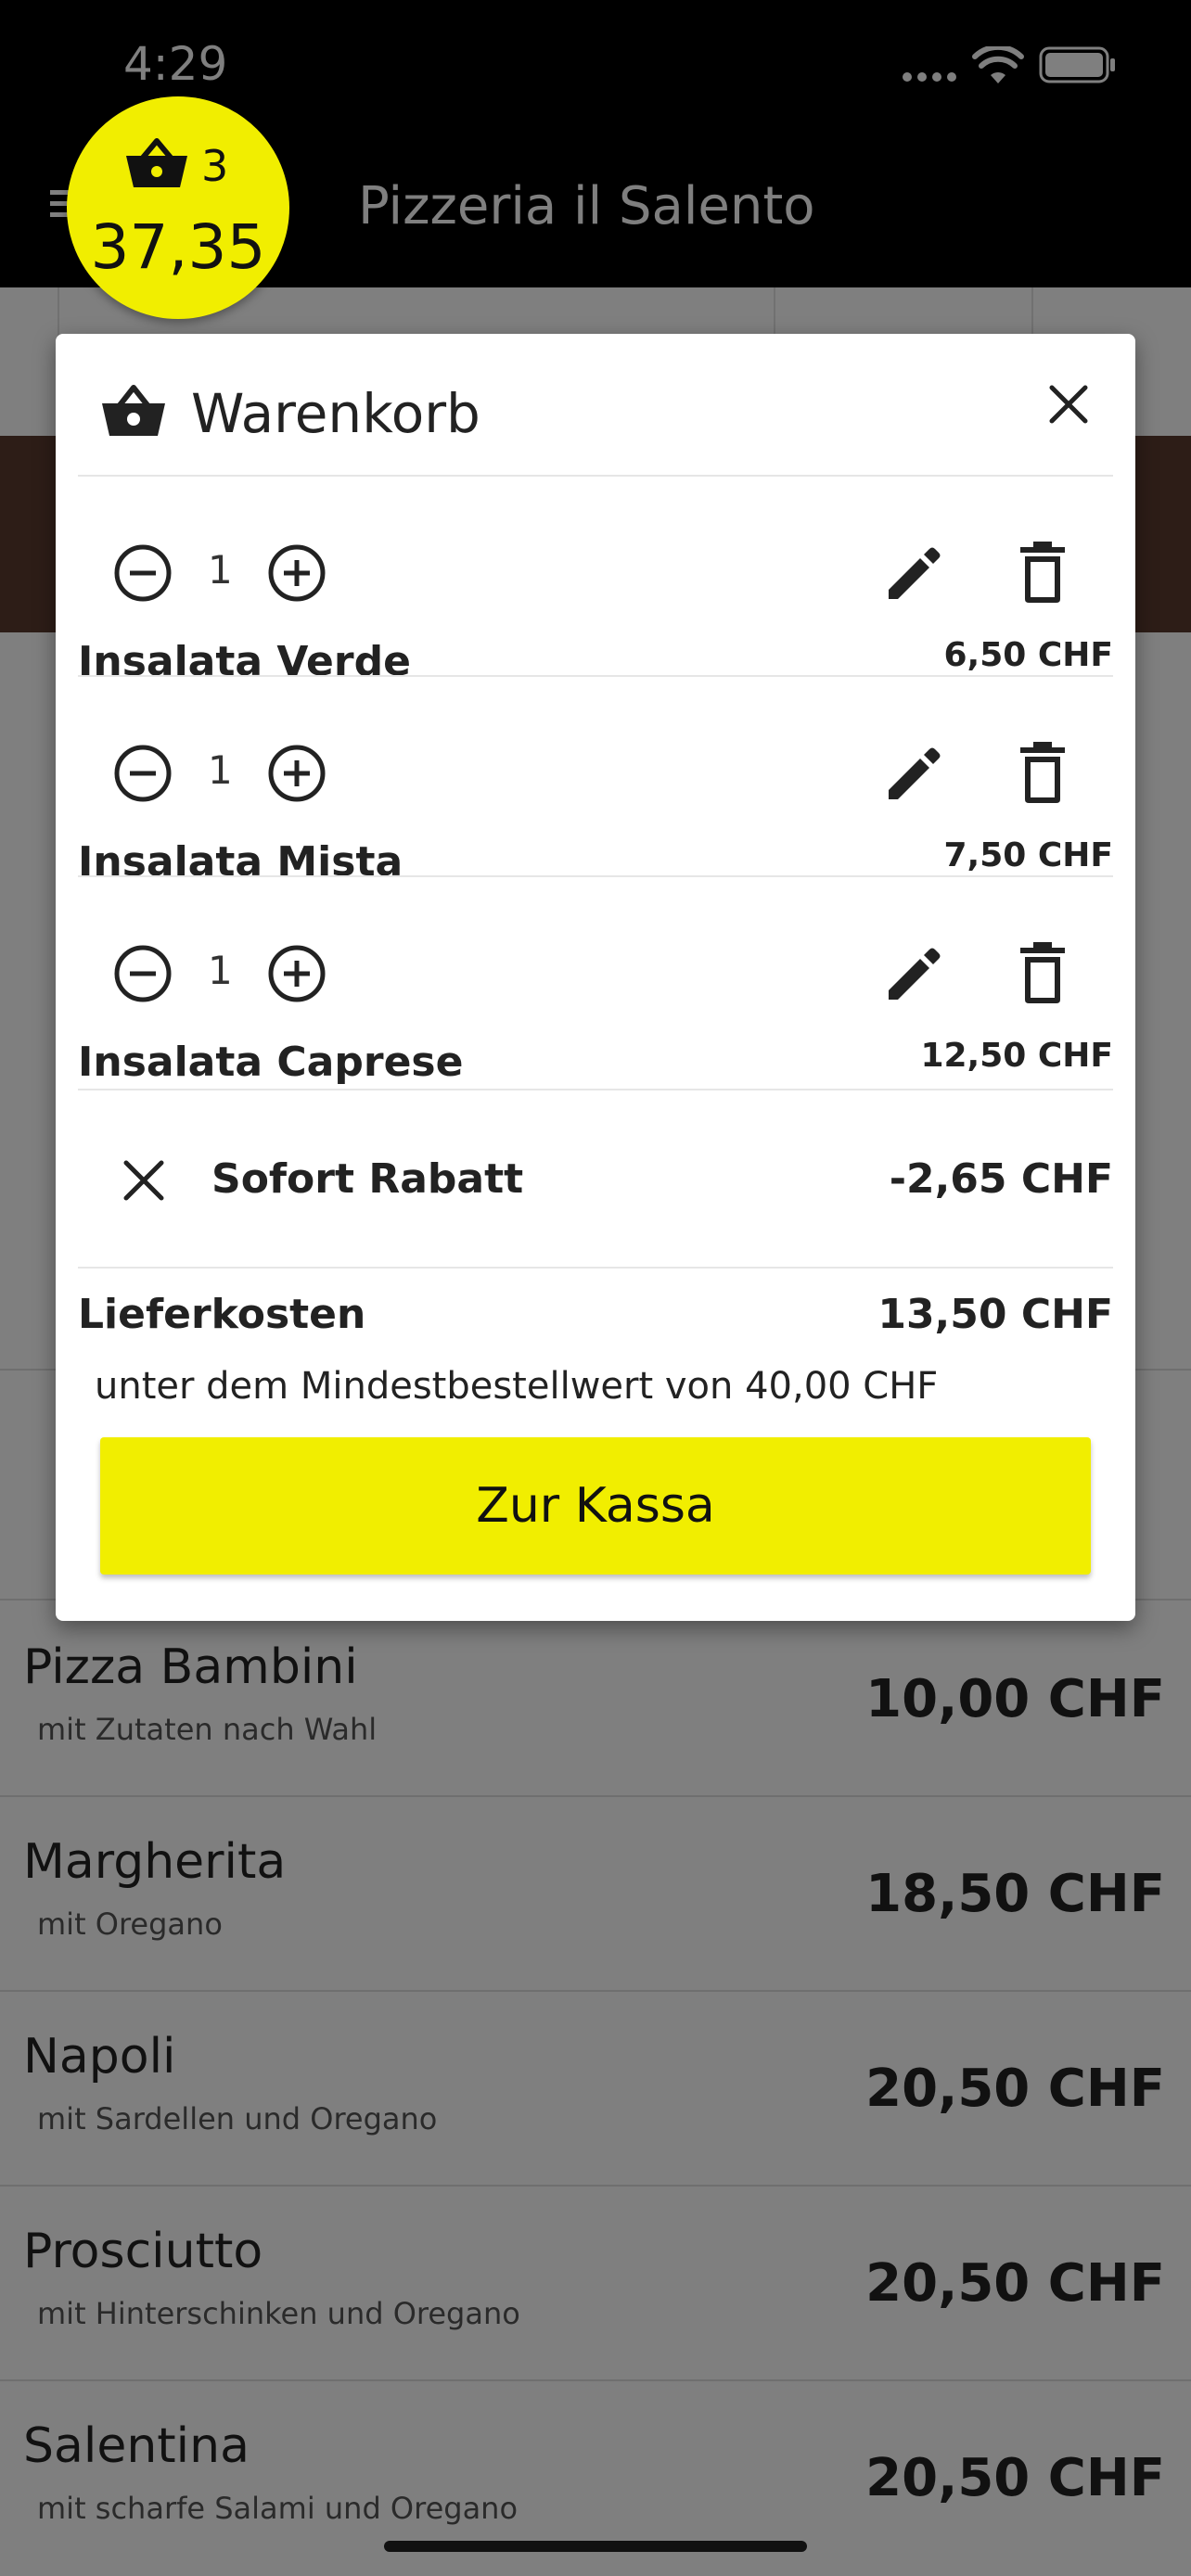  What do you see at coordinates (178, 207) in the screenshot?
I see `cart-badge: 3 37,35` at bounding box center [178, 207].